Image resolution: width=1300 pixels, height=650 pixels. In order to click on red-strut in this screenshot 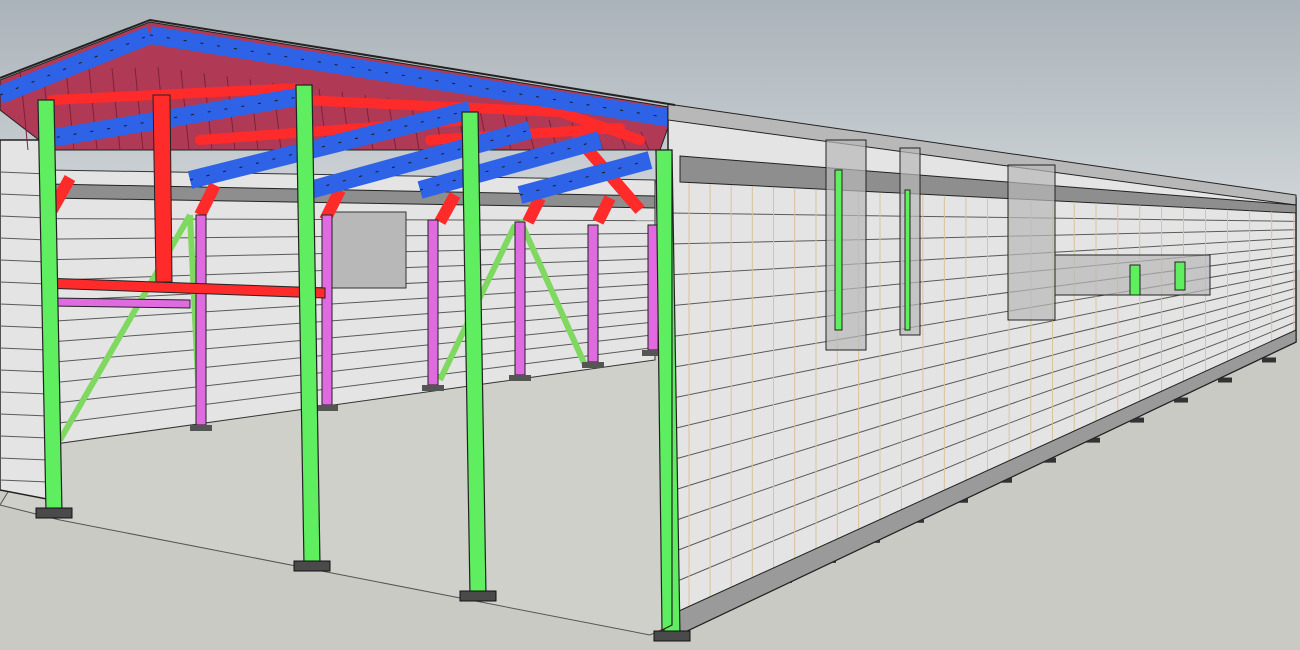, I will do `click(162, 188)`.